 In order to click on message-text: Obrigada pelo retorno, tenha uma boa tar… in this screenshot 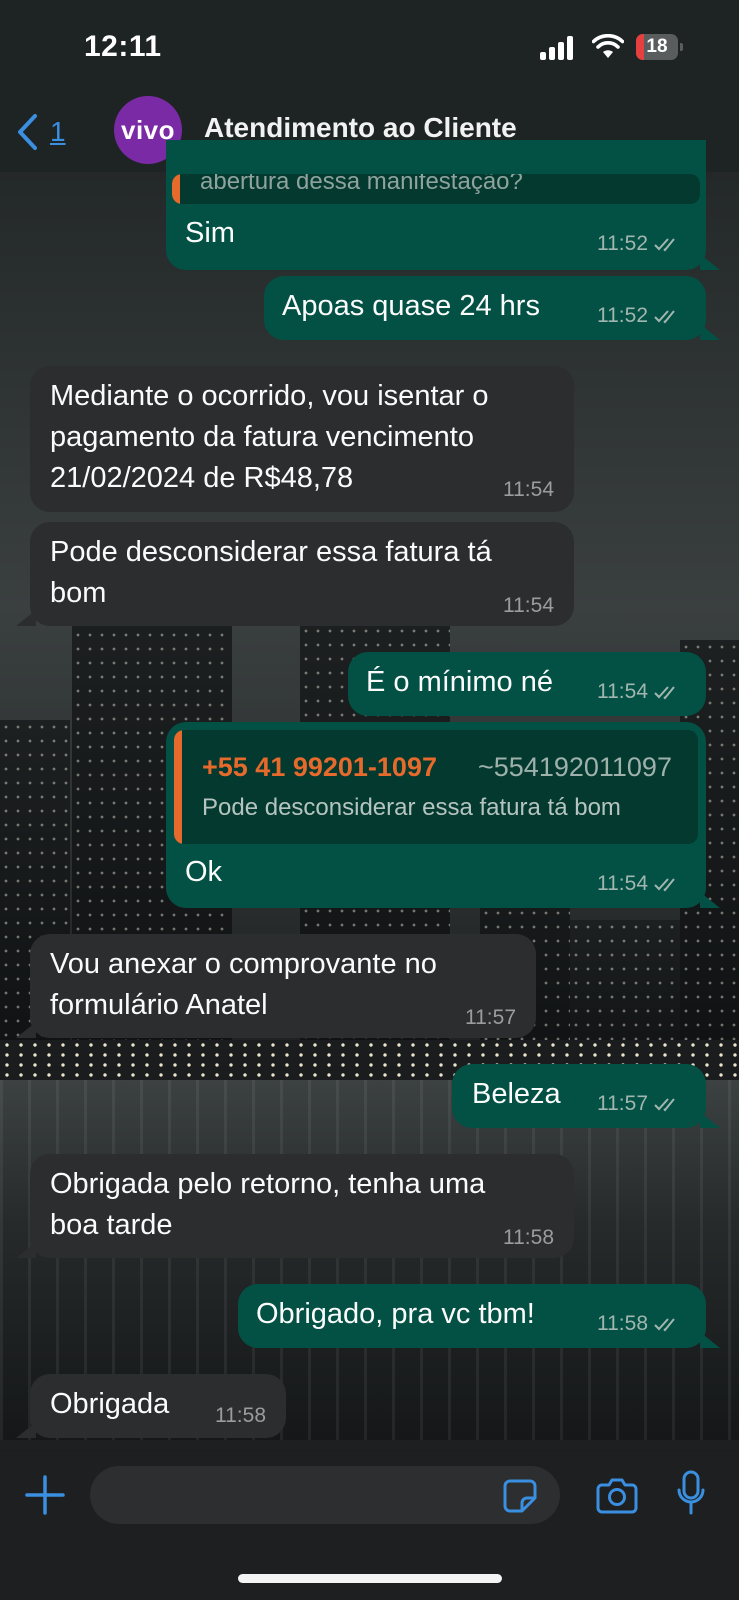, I will do `click(268, 1204)`.